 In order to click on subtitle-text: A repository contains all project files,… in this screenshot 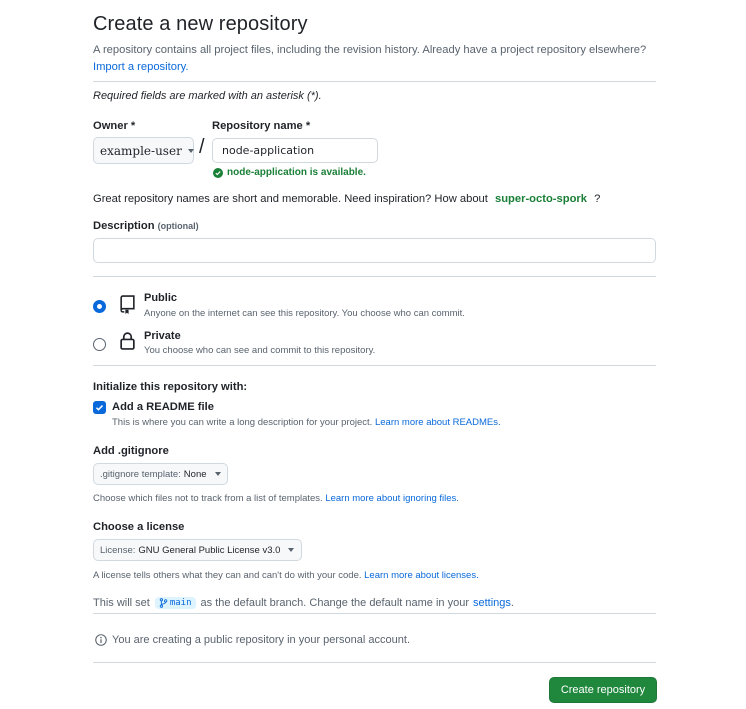, I will do `click(370, 50)`.